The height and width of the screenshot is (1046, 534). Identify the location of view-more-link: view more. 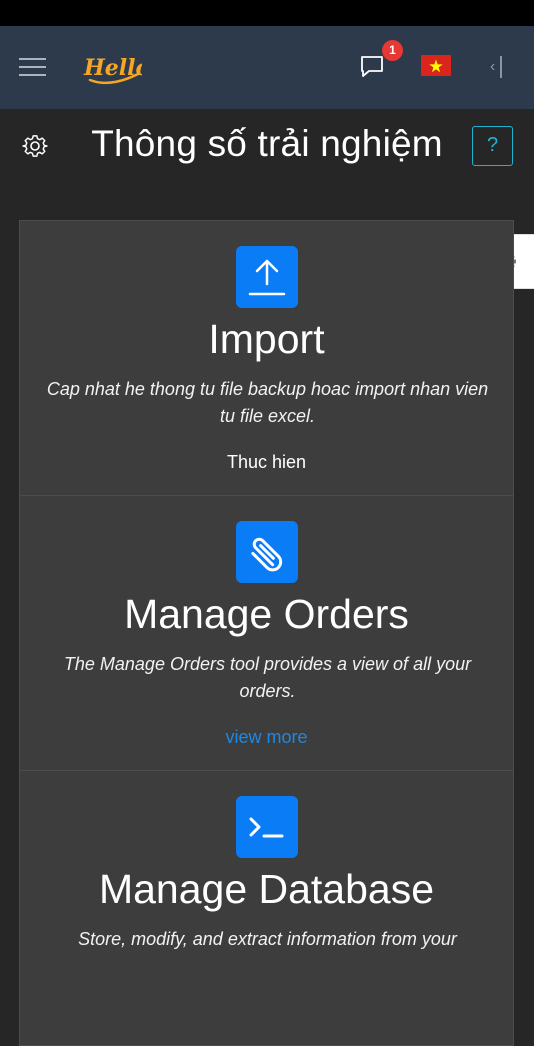
(266, 737).